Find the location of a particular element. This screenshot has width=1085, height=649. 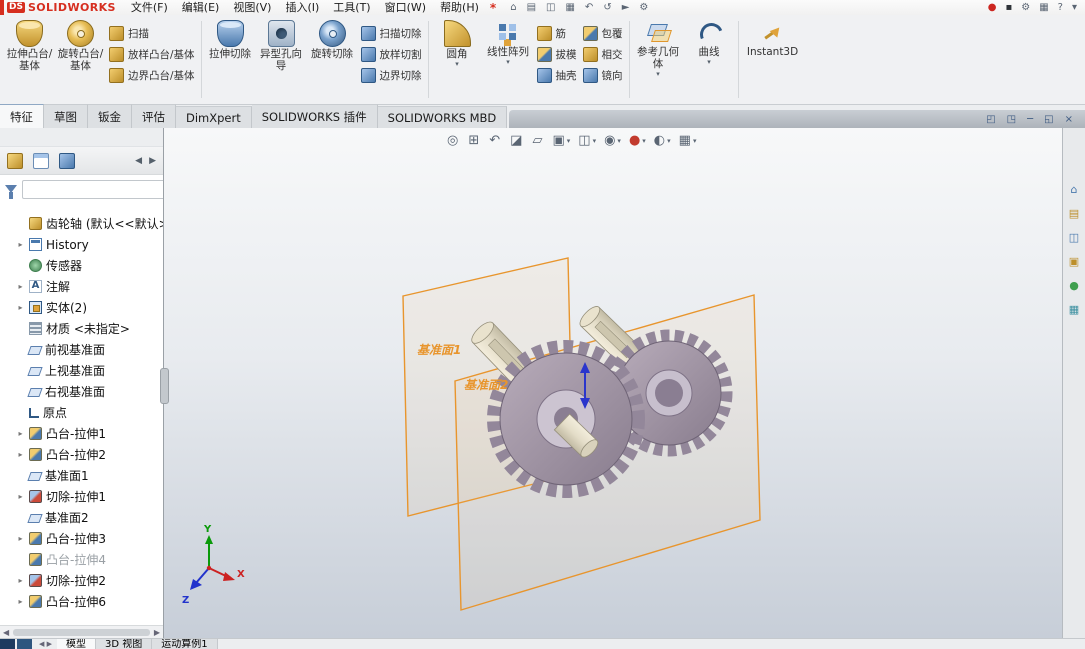

design-library-icon: ▤ is located at coordinates (1074, 213).